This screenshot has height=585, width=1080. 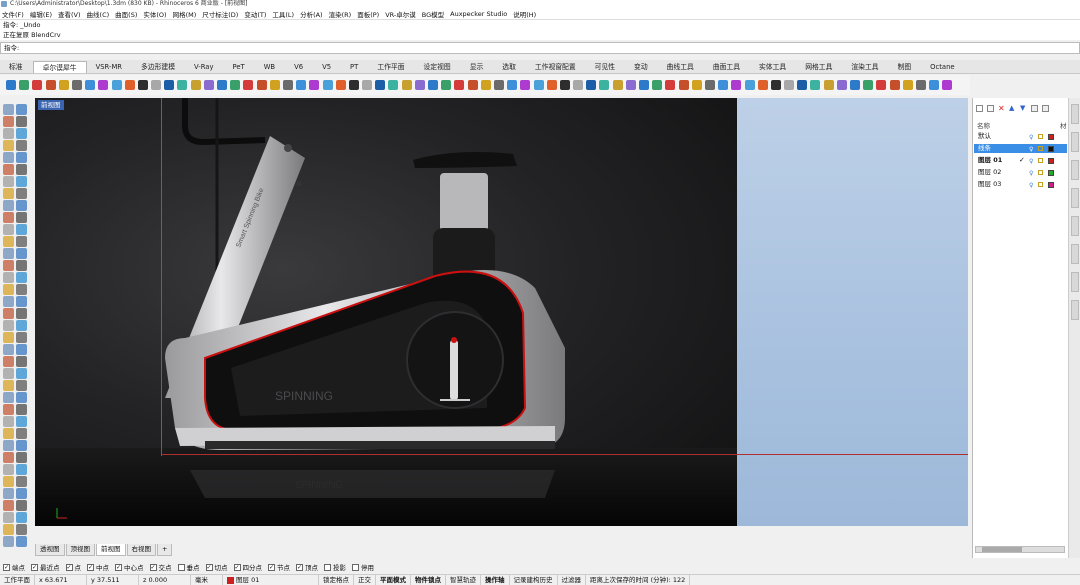 What do you see at coordinates (819, 67) in the screenshot?
I see `toolbar-tab: 网格工具` at bounding box center [819, 67].